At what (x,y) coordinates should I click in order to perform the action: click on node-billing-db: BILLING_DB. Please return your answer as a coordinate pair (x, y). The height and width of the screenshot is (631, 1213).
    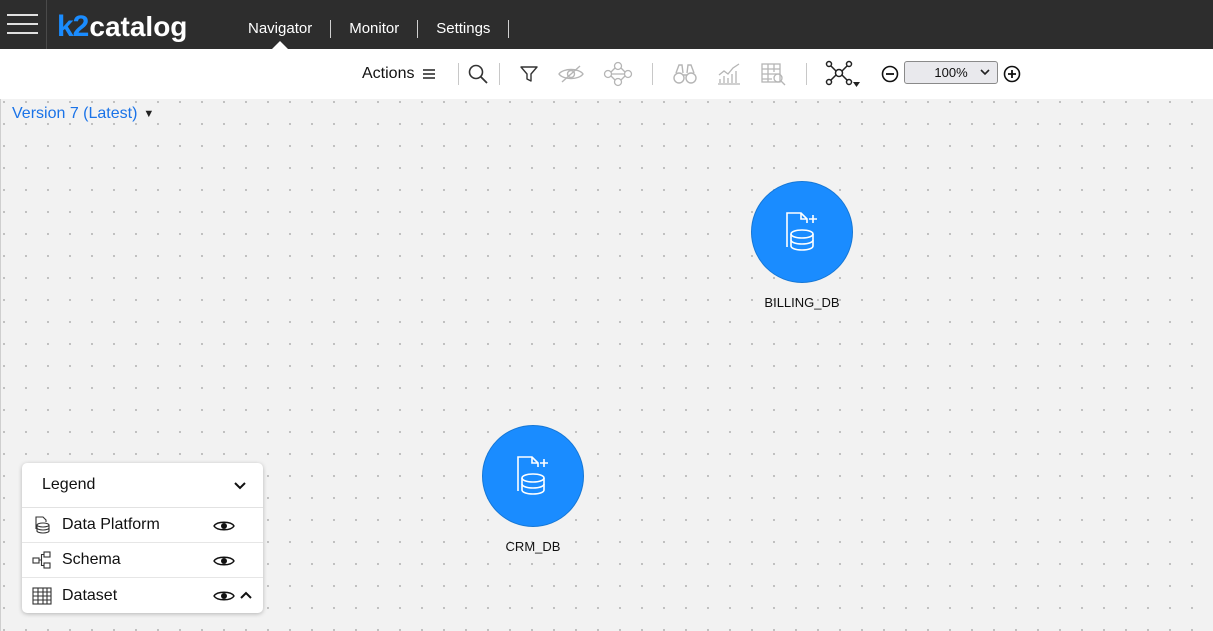
    Looking at the image, I should click on (802, 245).